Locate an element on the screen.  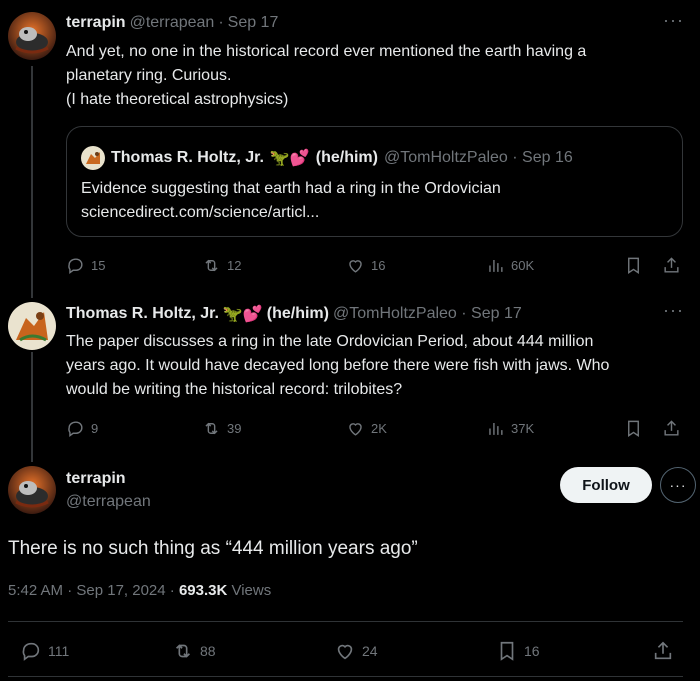
reply-button: 111 is located at coordinates (44, 651).